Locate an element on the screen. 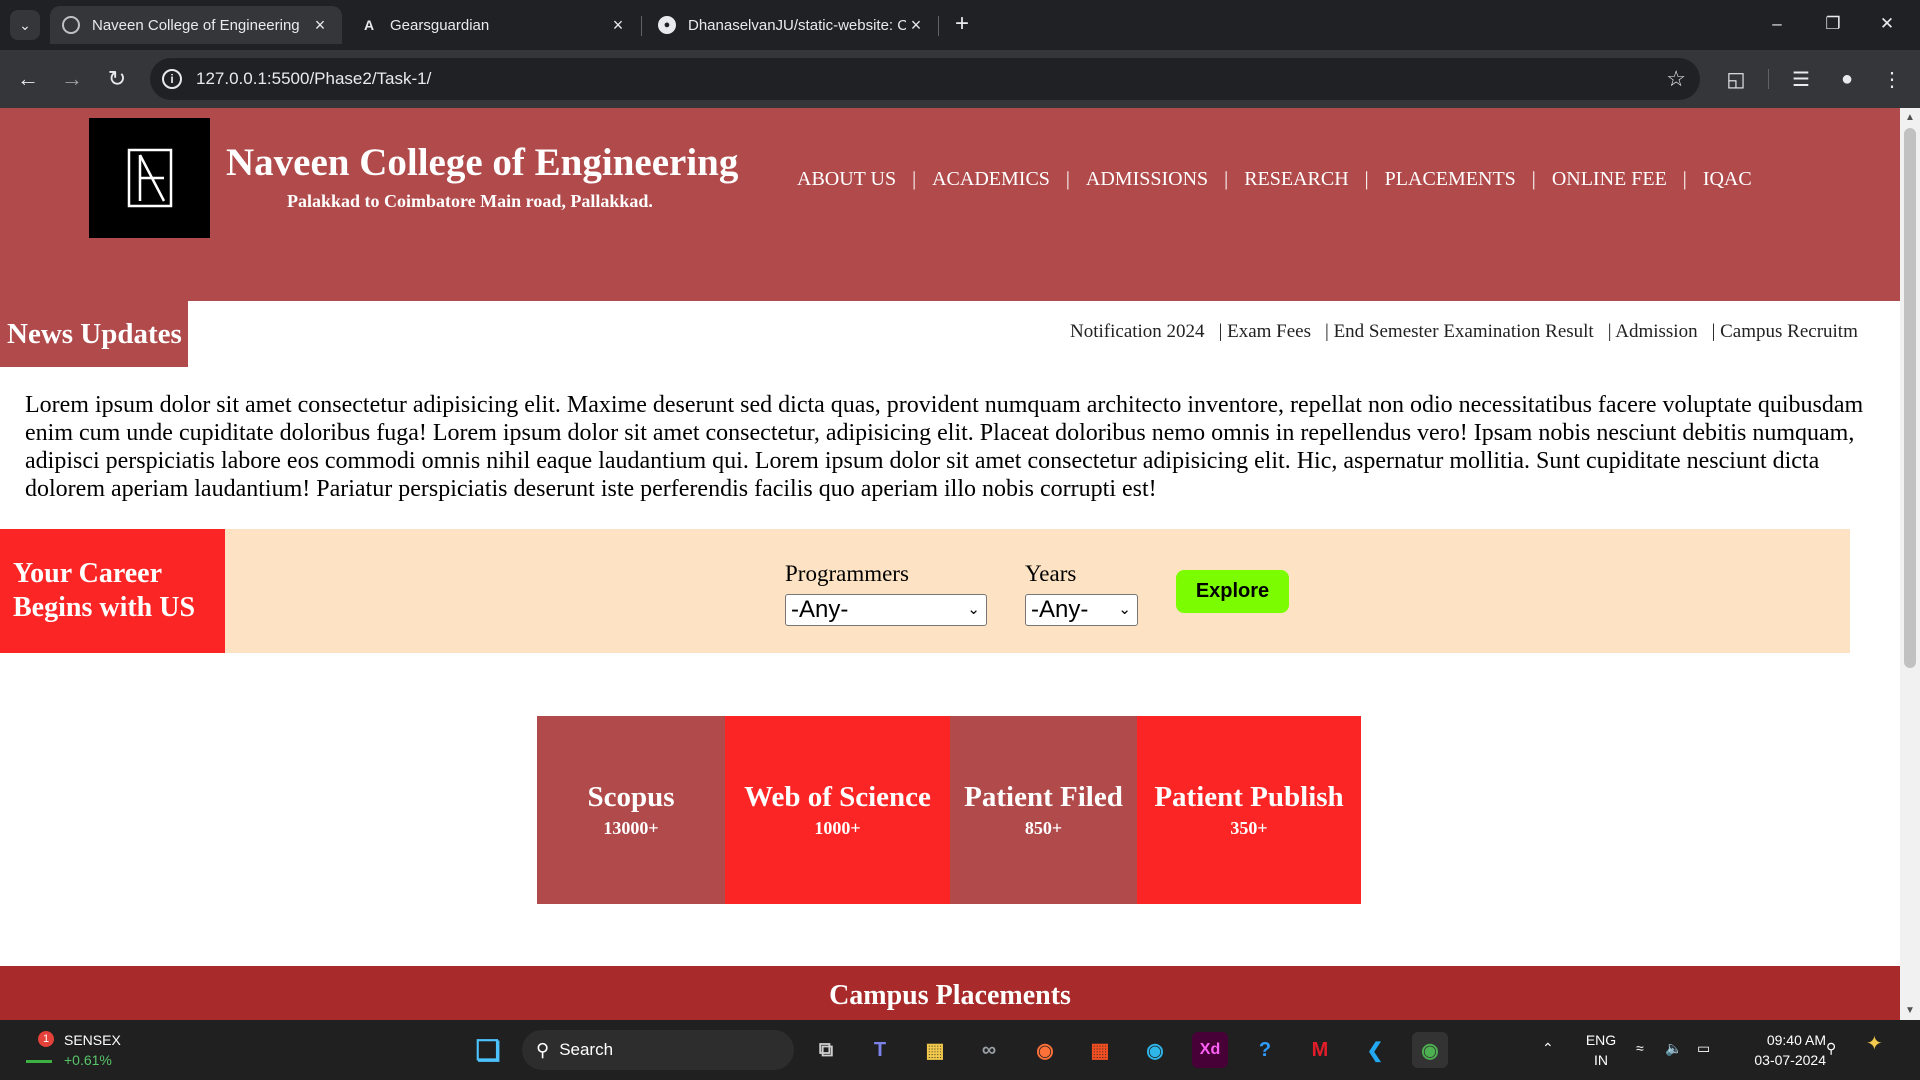  college-logo is located at coordinates (149, 178).